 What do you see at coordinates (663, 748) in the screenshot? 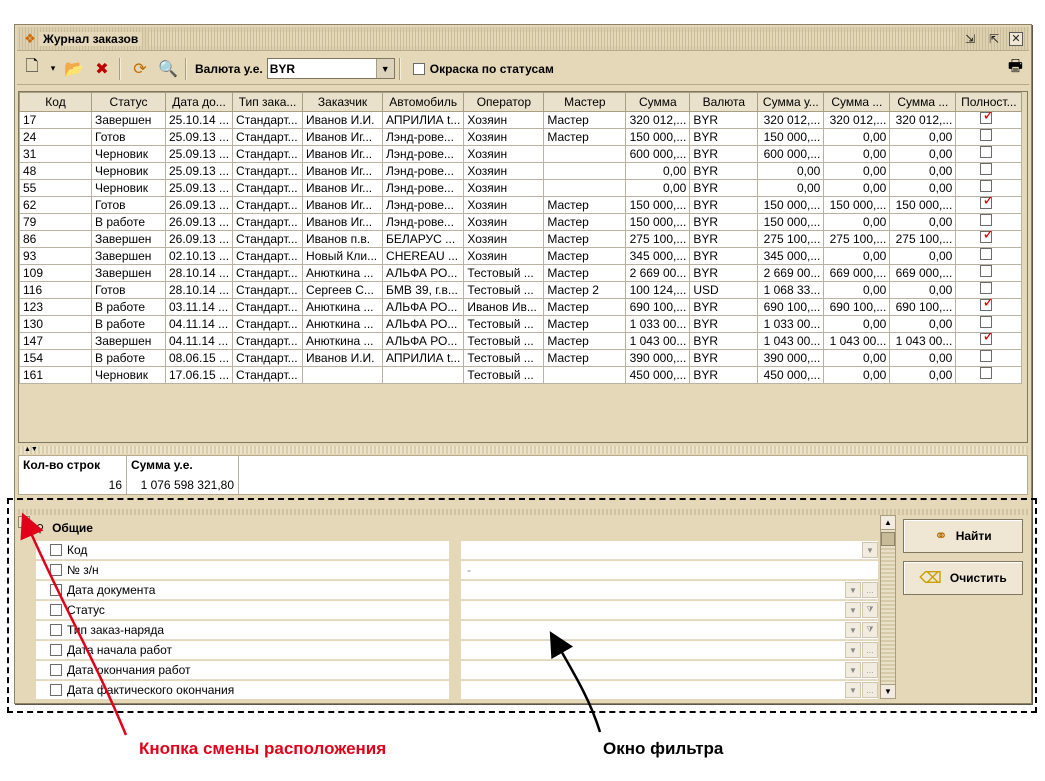
I see `filter-window-callout: Окно фильтра` at bounding box center [663, 748].